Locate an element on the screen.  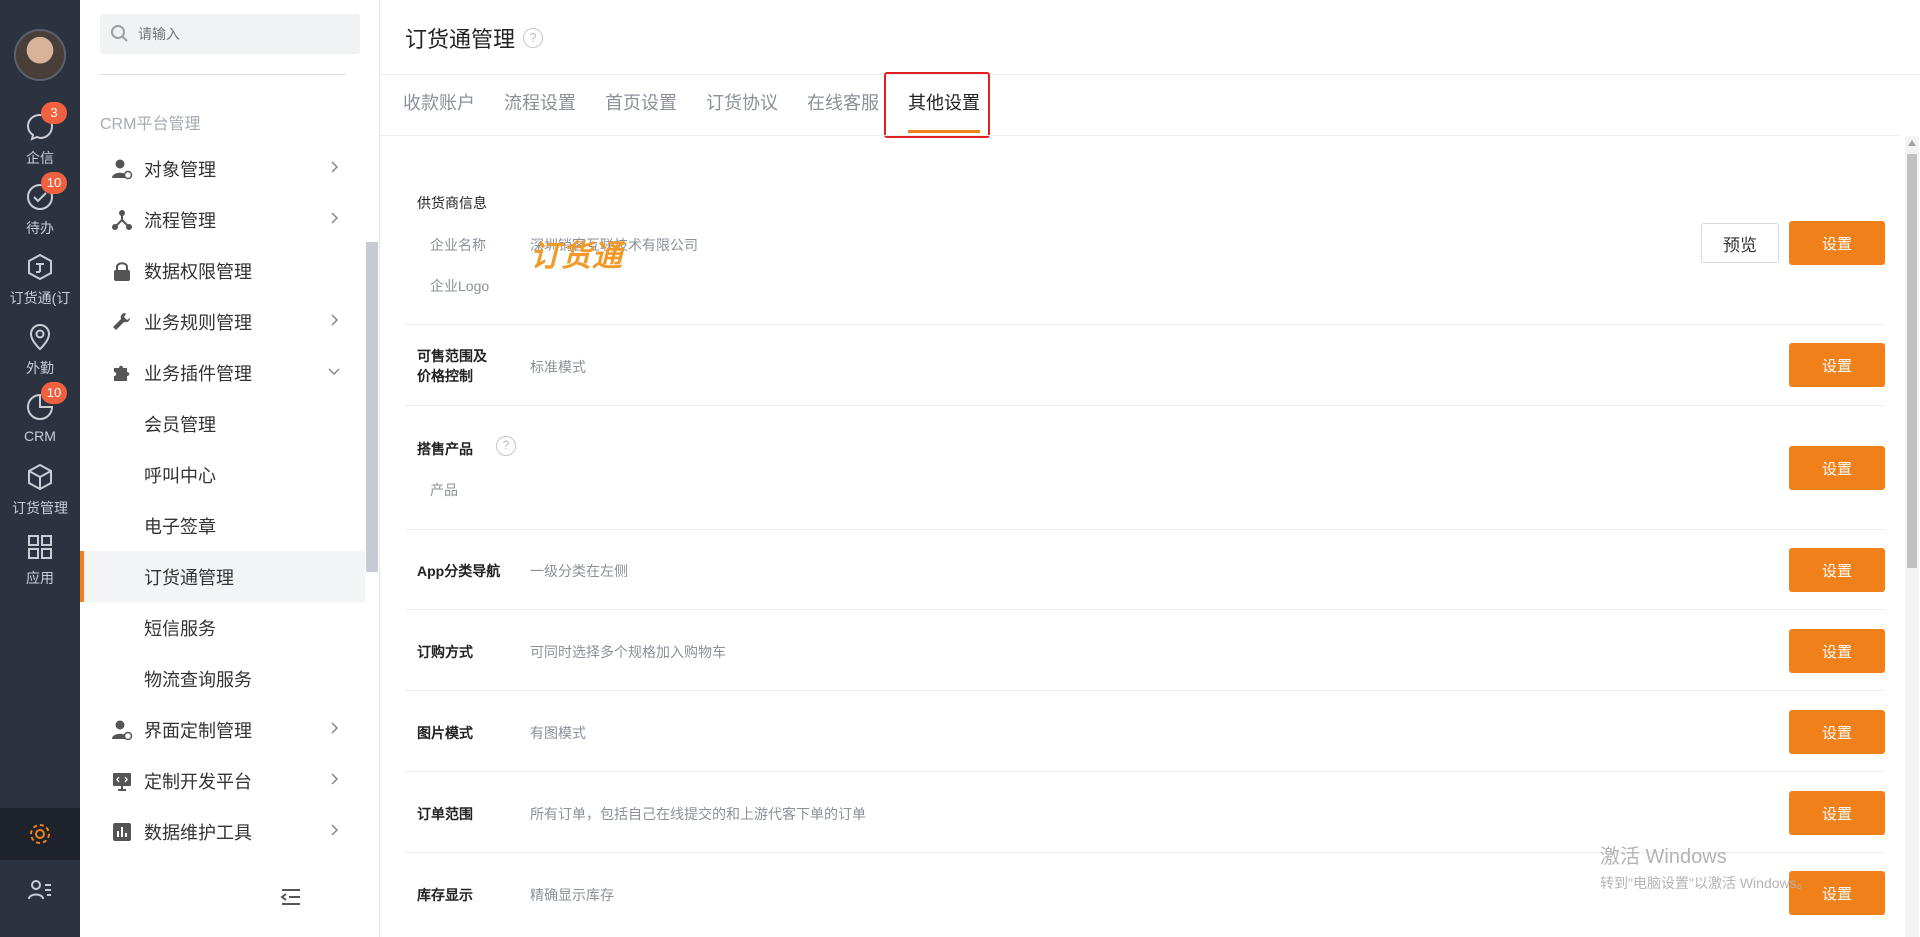
user-settings-icon is located at coordinates (122, 730).